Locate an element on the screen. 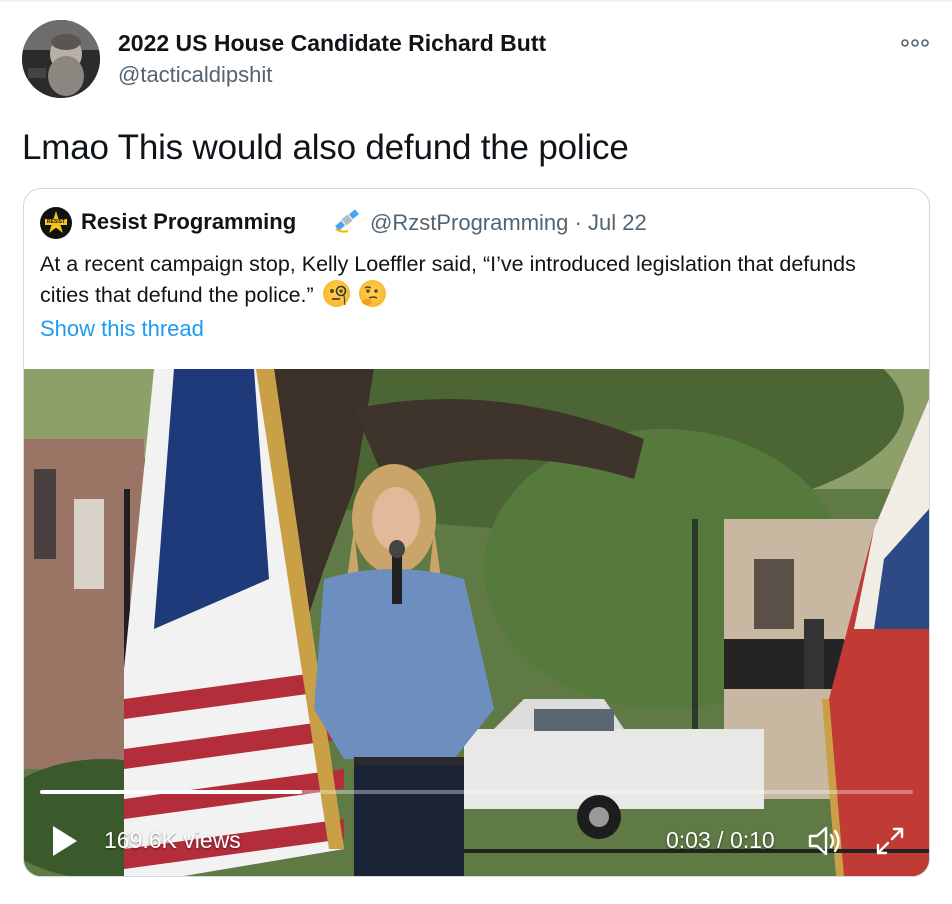  author-name: 2022 US House Candidate Richard Butt is located at coordinates (332, 43).